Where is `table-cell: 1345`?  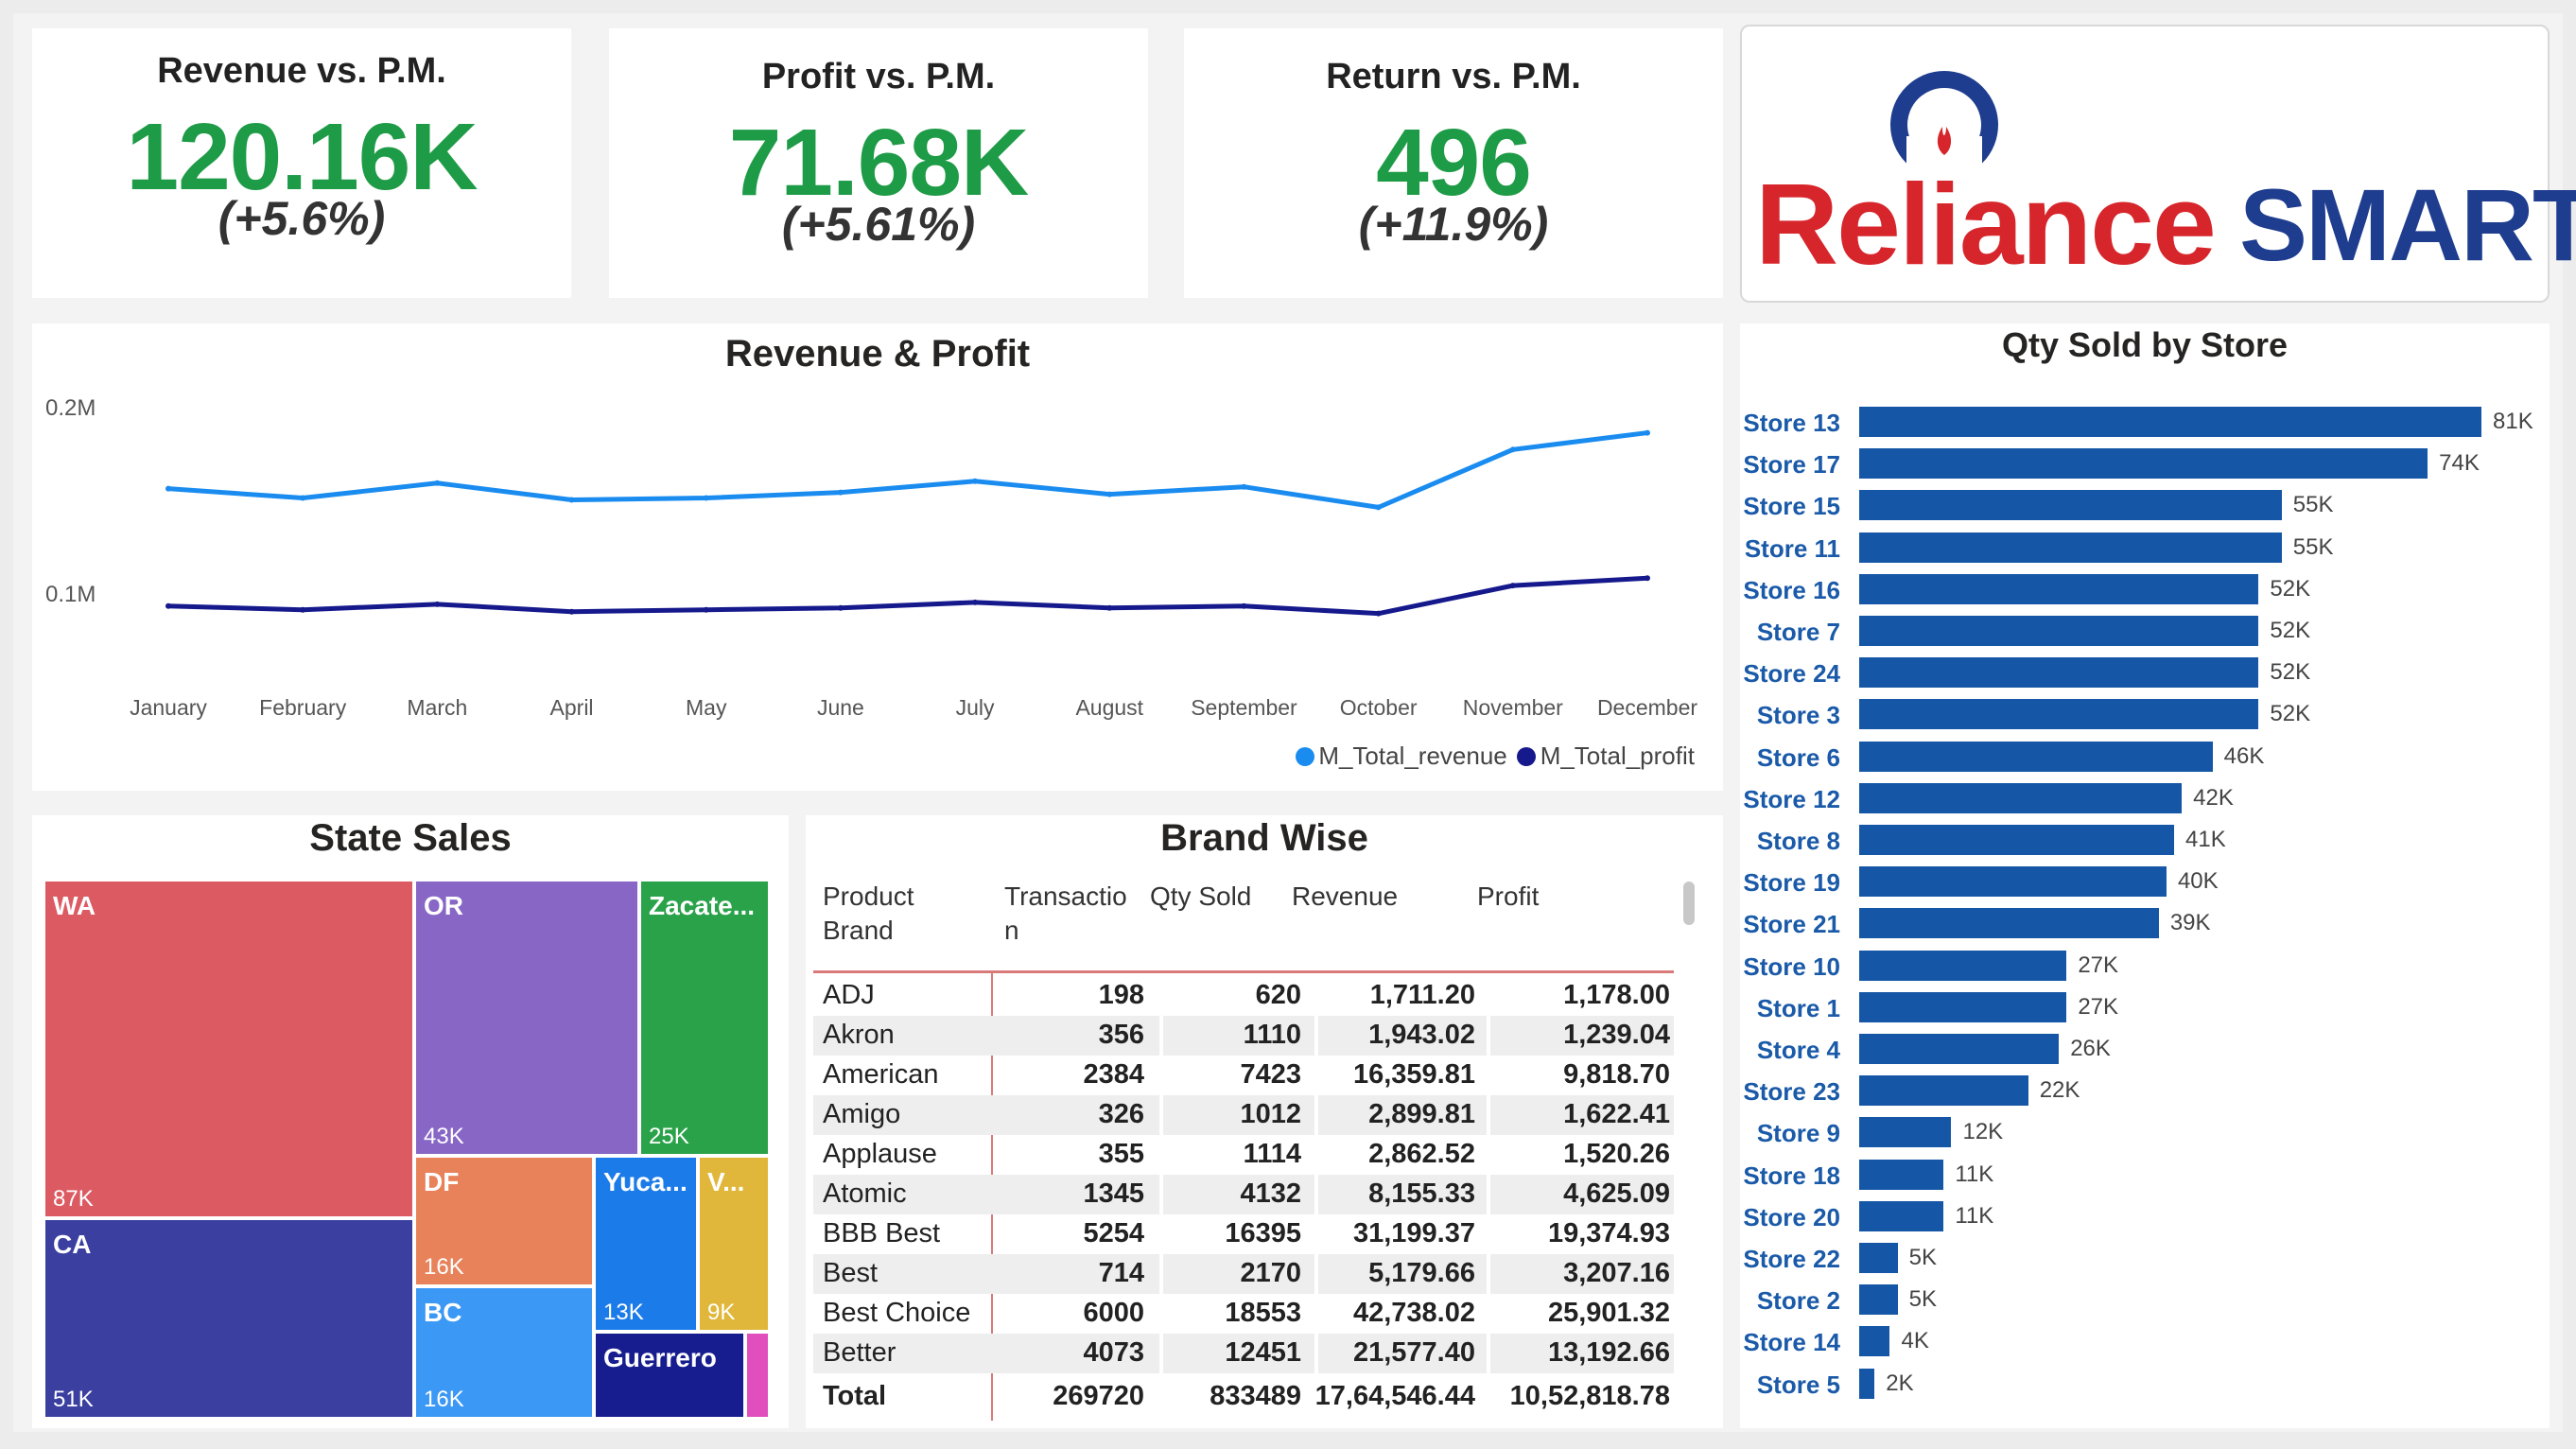
table-cell: 1345 is located at coordinates (1113, 1194).